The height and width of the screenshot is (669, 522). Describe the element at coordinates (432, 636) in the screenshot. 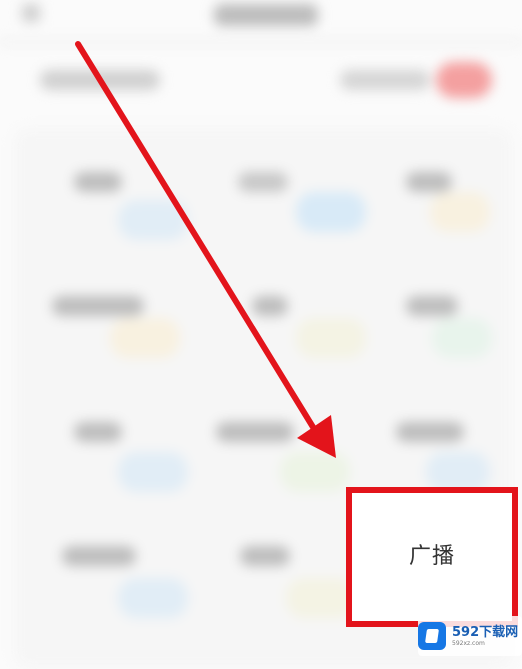

I see `watermark-logo-icon` at that location.